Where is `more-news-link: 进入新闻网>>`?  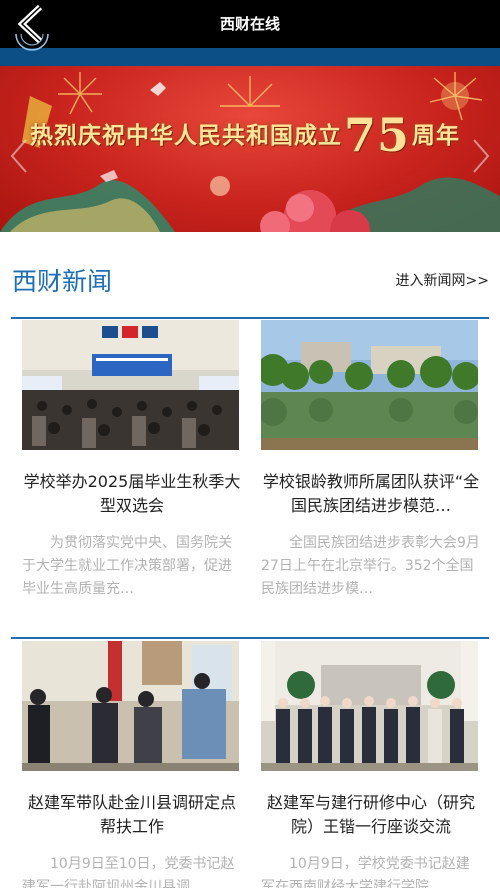
more-news-link: 进入新闻网>> is located at coordinates (442, 280).